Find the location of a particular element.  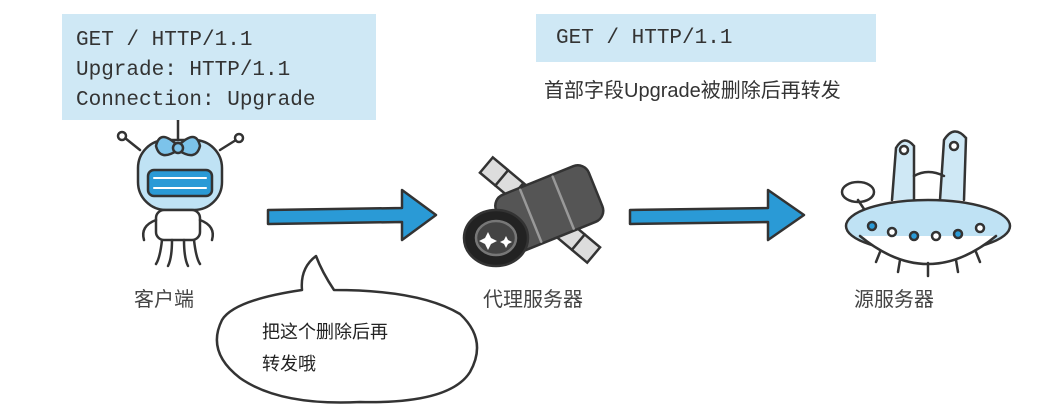

robot-client-icon is located at coordinates (180, 187).